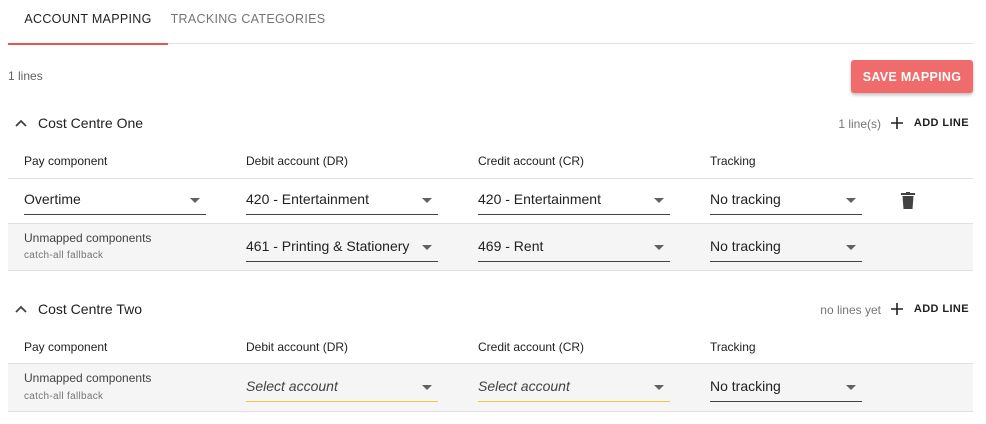 The height and width of the screenshot is (424, 986). Describe the element at coordinates (52, 199) in the screenshot. I see `select-value: Overtime` at that location.